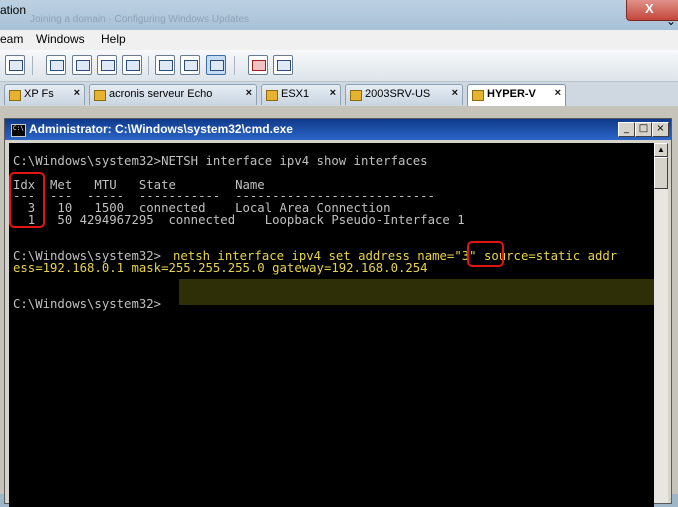 The width and height of the screenshot is (678, 507). I want to click on tab-2003srv-us: 2003SRV-US ×, so click(404, 94).